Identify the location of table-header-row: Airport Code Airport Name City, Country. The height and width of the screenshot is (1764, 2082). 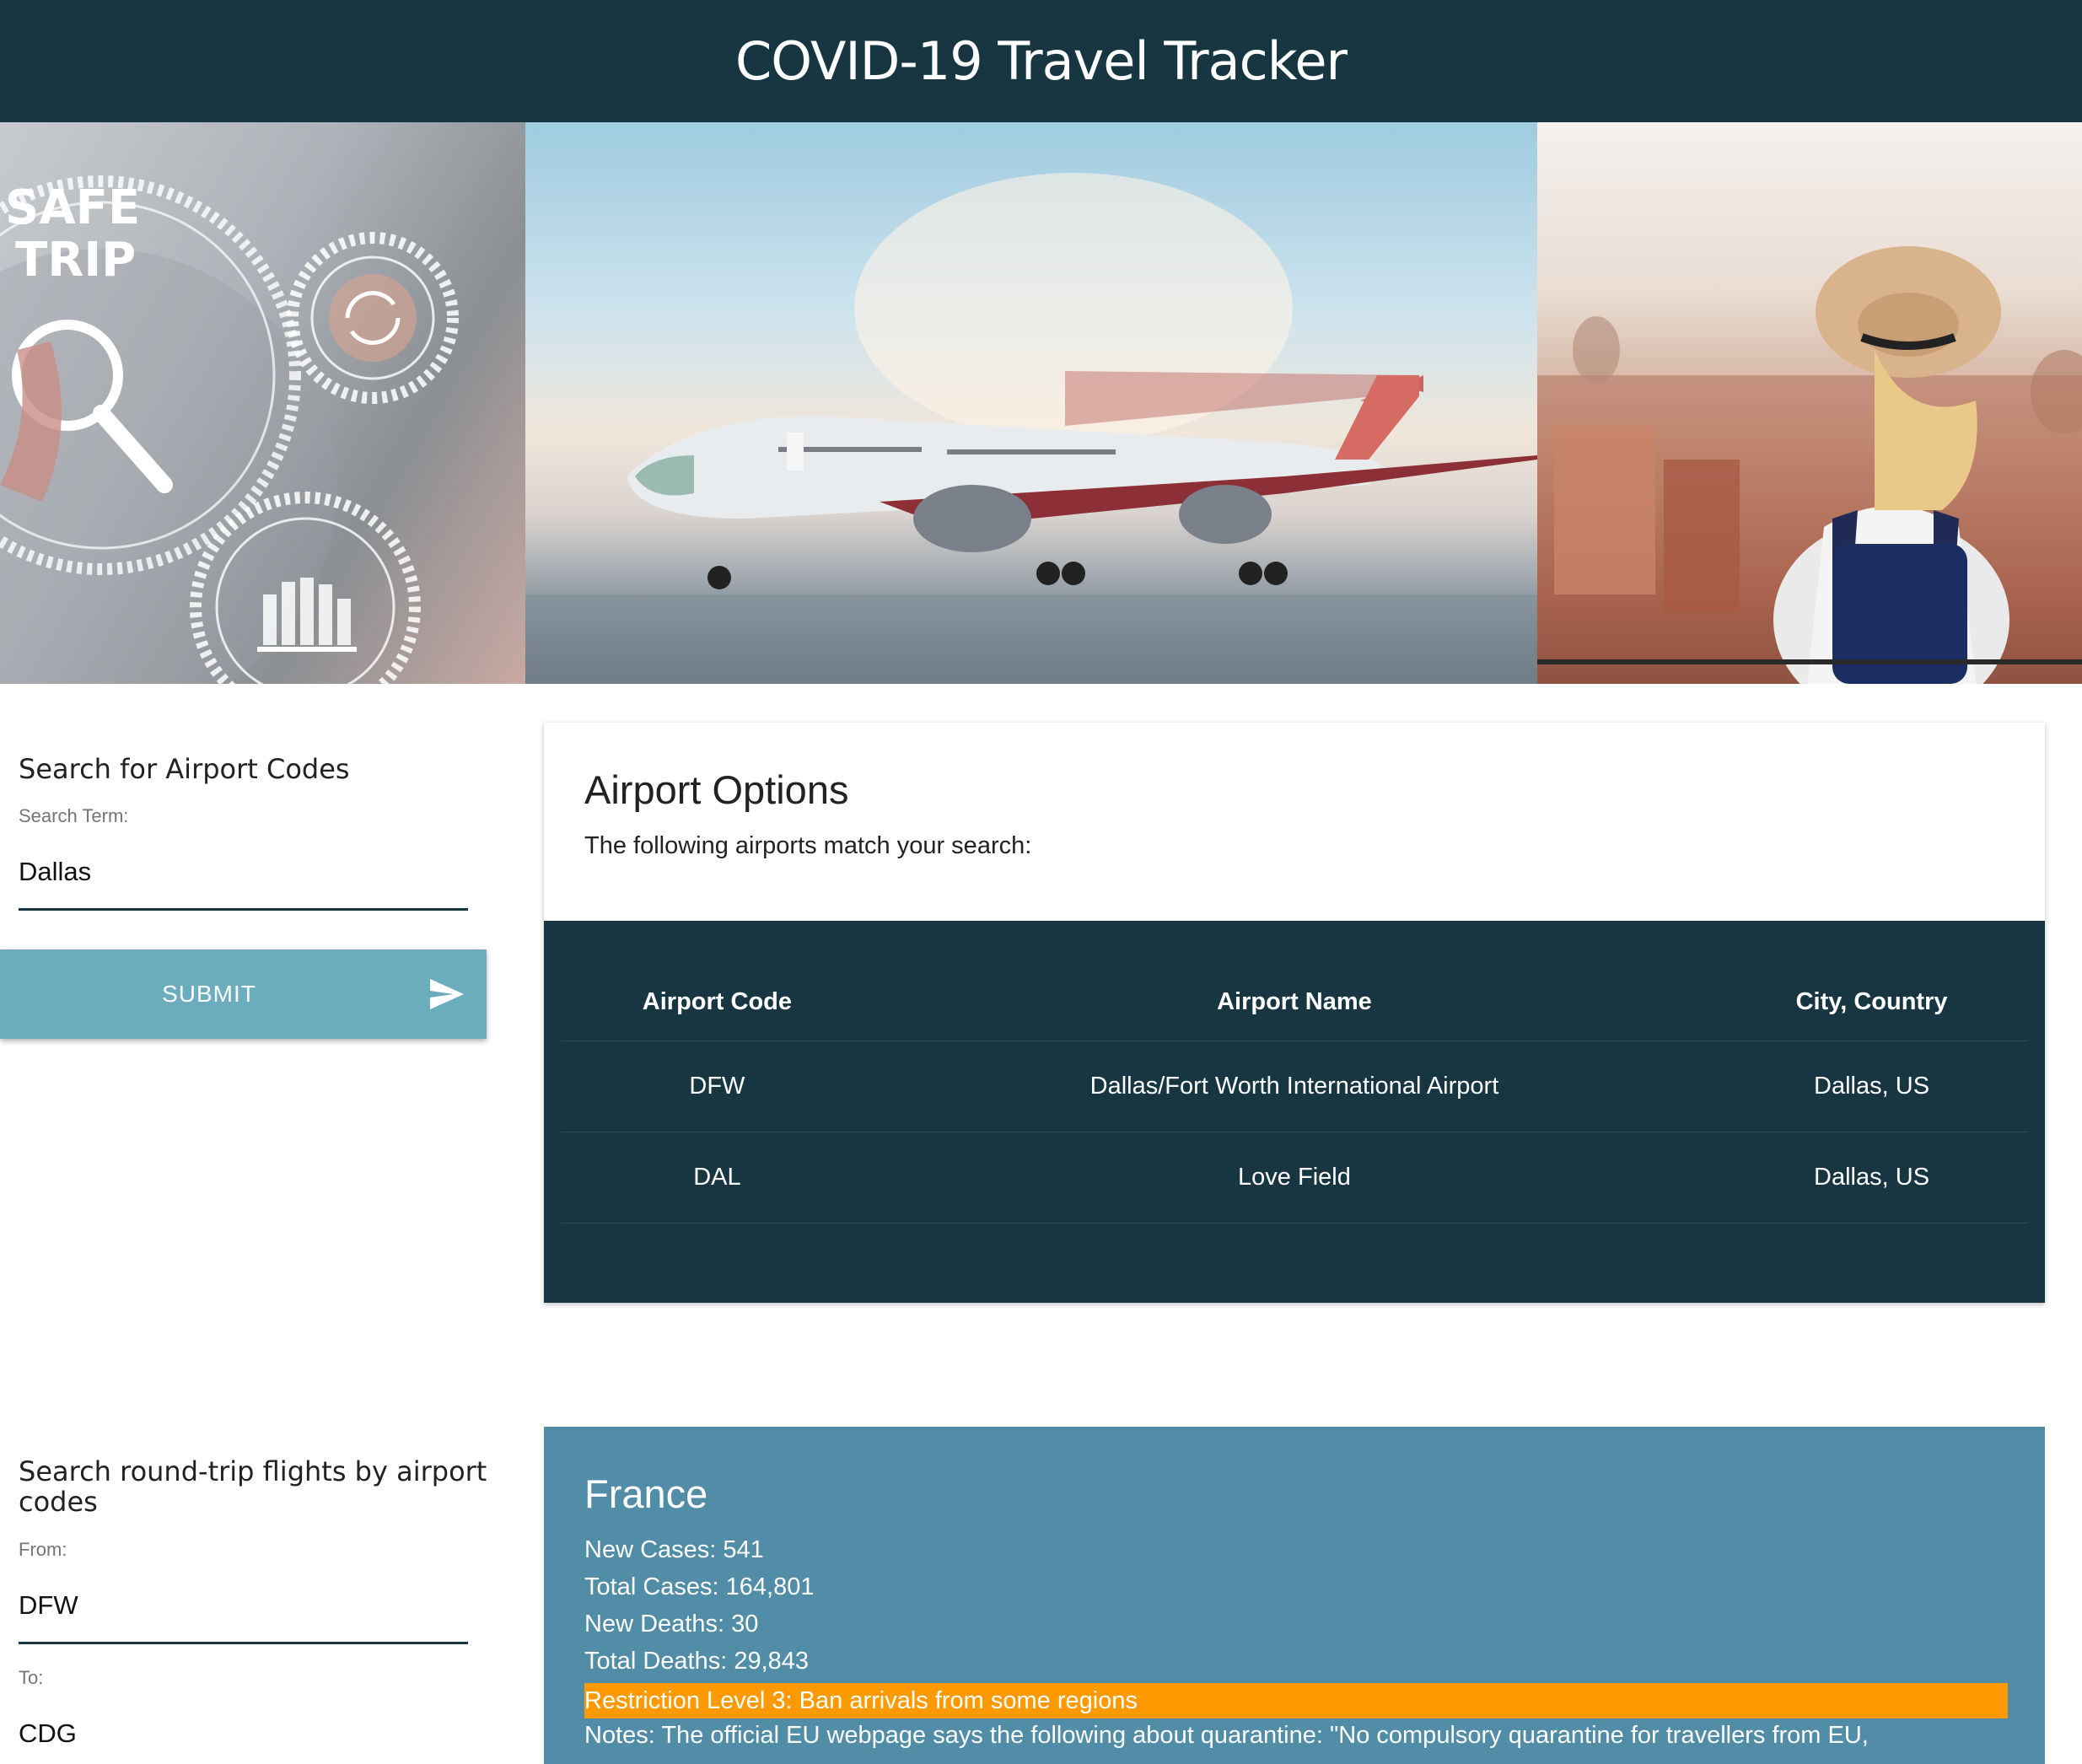
(1294, 1002).